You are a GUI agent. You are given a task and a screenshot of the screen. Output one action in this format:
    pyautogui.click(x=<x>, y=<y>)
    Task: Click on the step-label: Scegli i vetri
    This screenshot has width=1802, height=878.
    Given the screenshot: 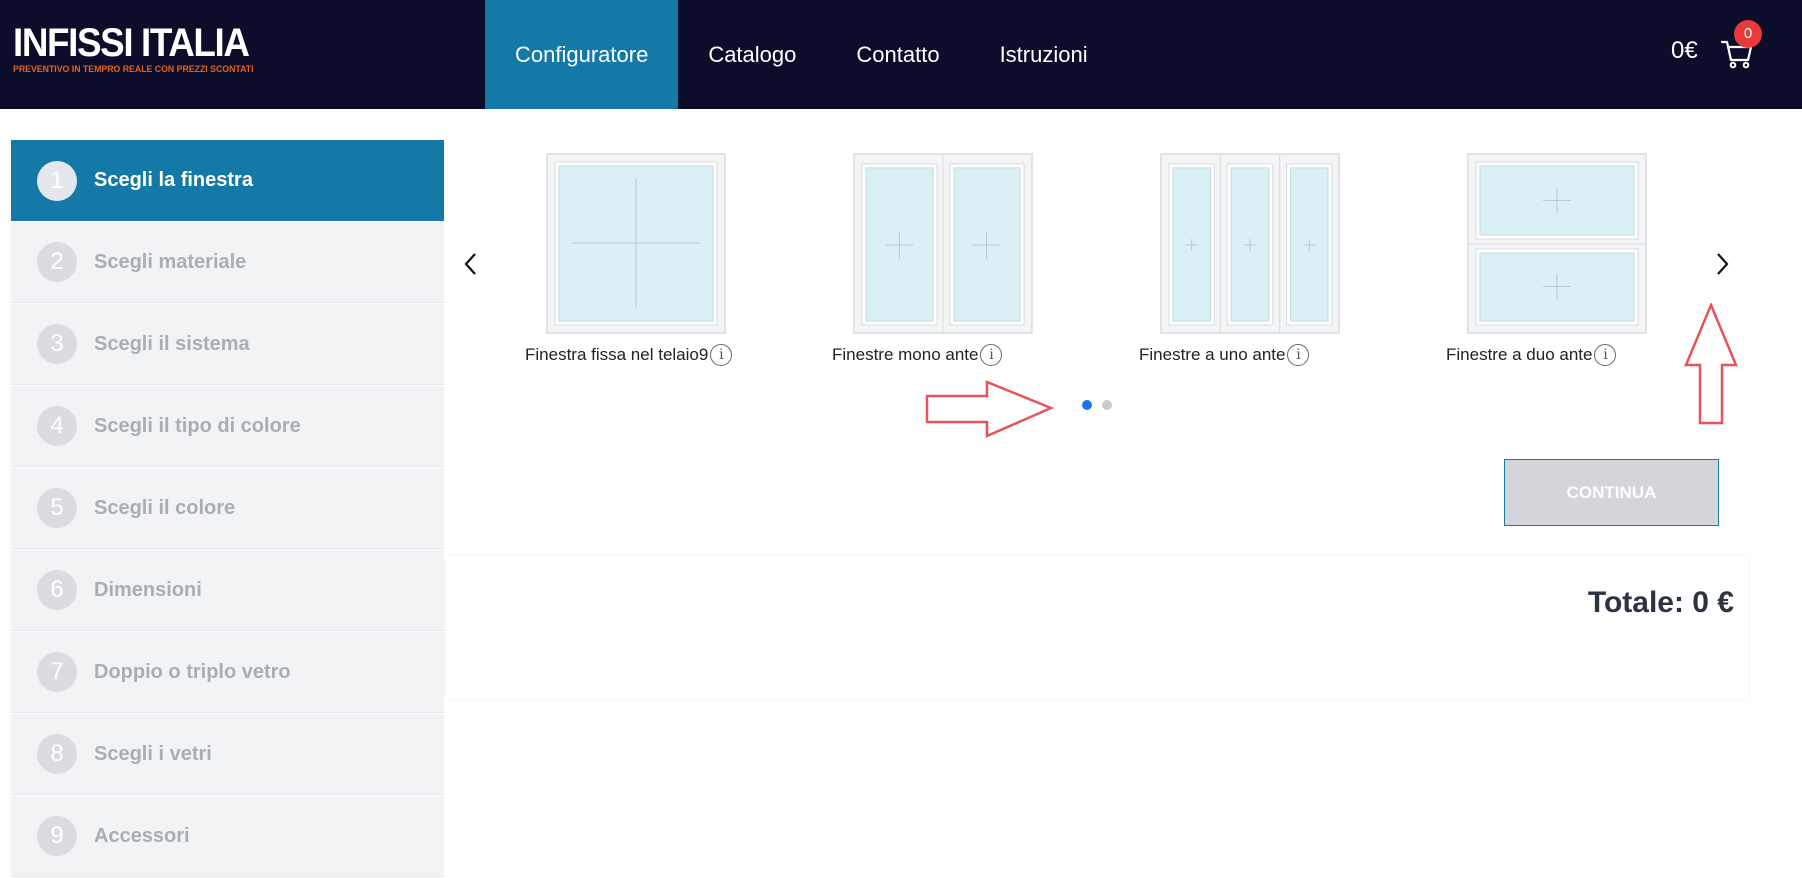 What is the action you would take?
    pyautogui.click(x=153, y=753)
    